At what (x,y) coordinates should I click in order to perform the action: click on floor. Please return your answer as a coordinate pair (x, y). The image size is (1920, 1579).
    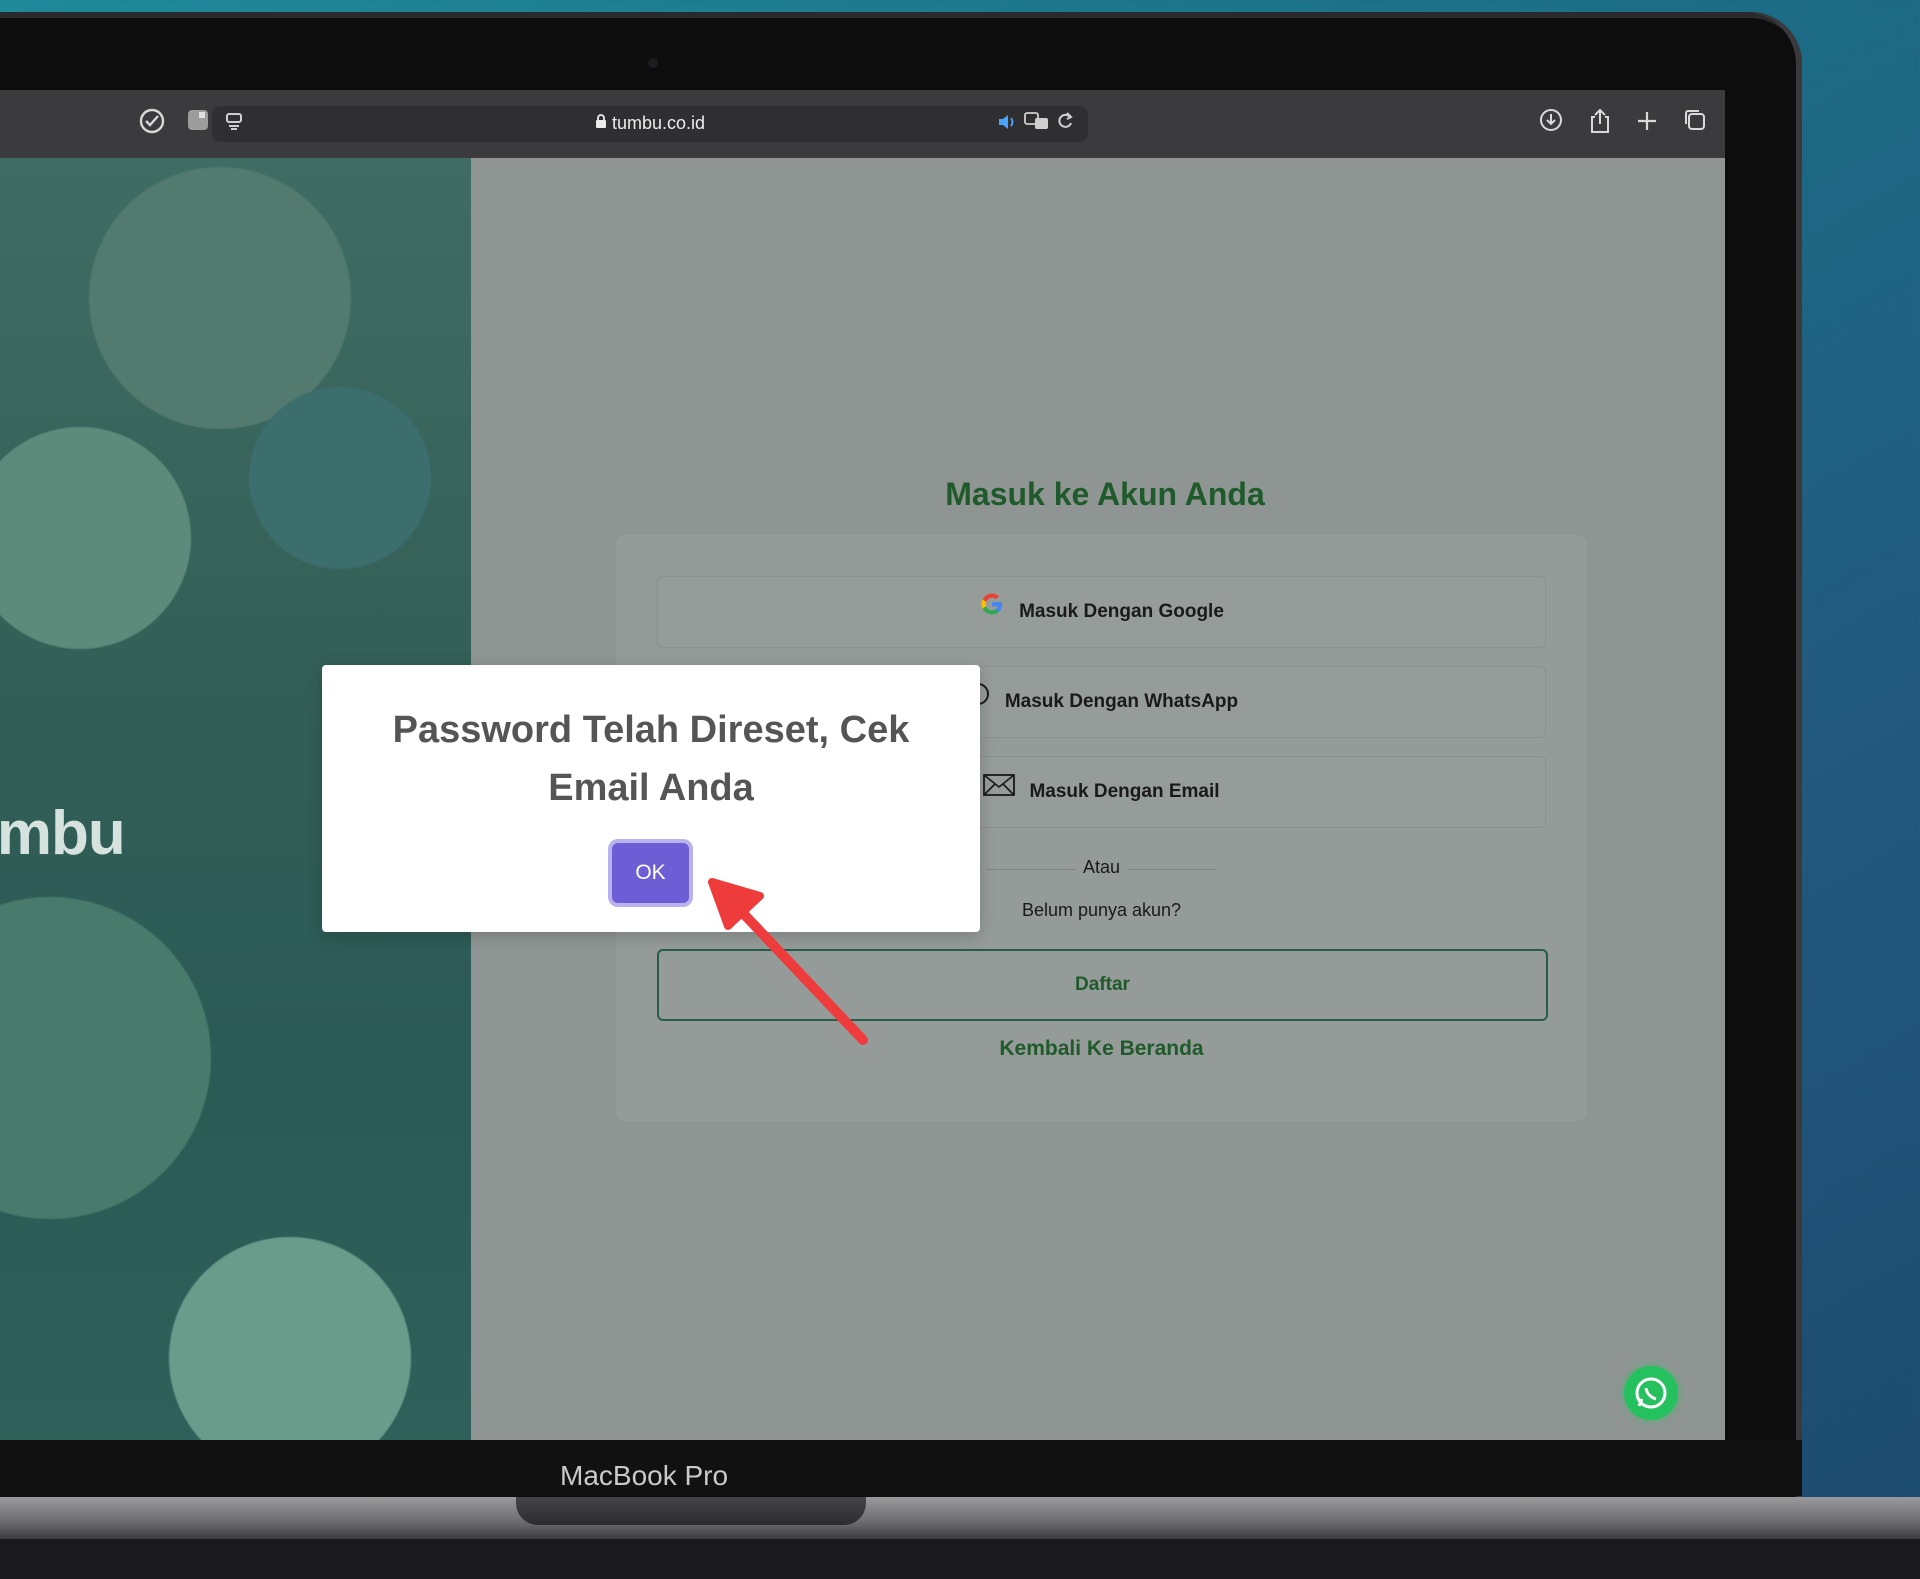
    Looking at the image, I should click on (960, 1559).